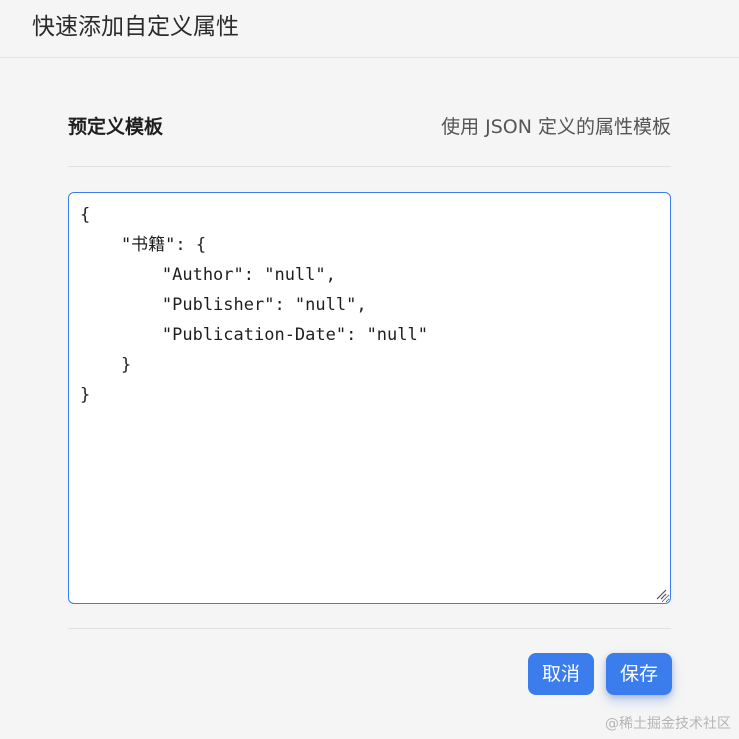 This screenshot has width=739, height=739. I want to click on cancel-button: 取消, so click(561, 674).